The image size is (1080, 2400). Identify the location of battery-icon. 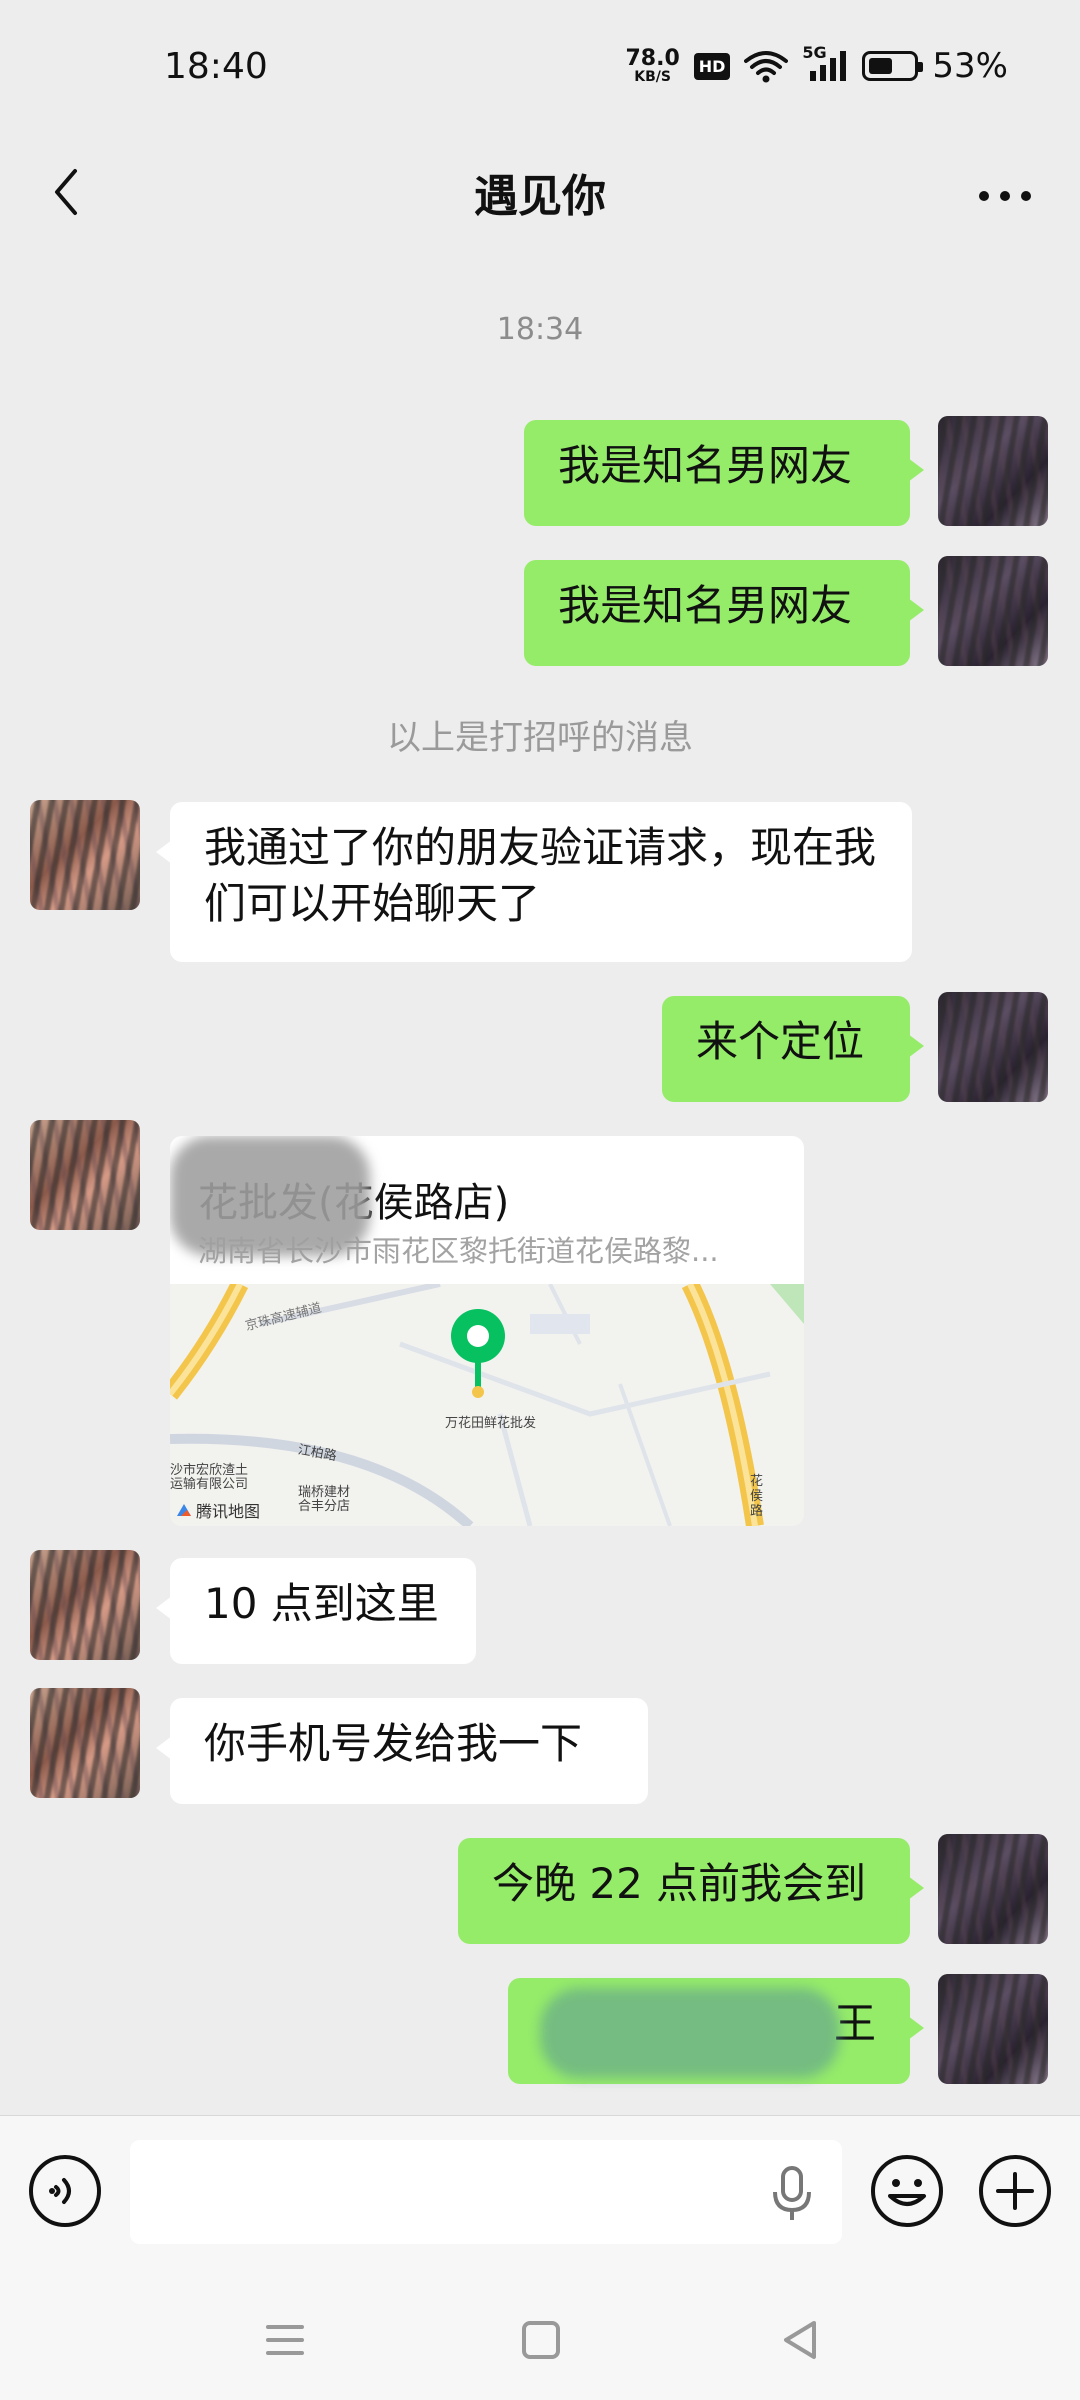
(893, 66).